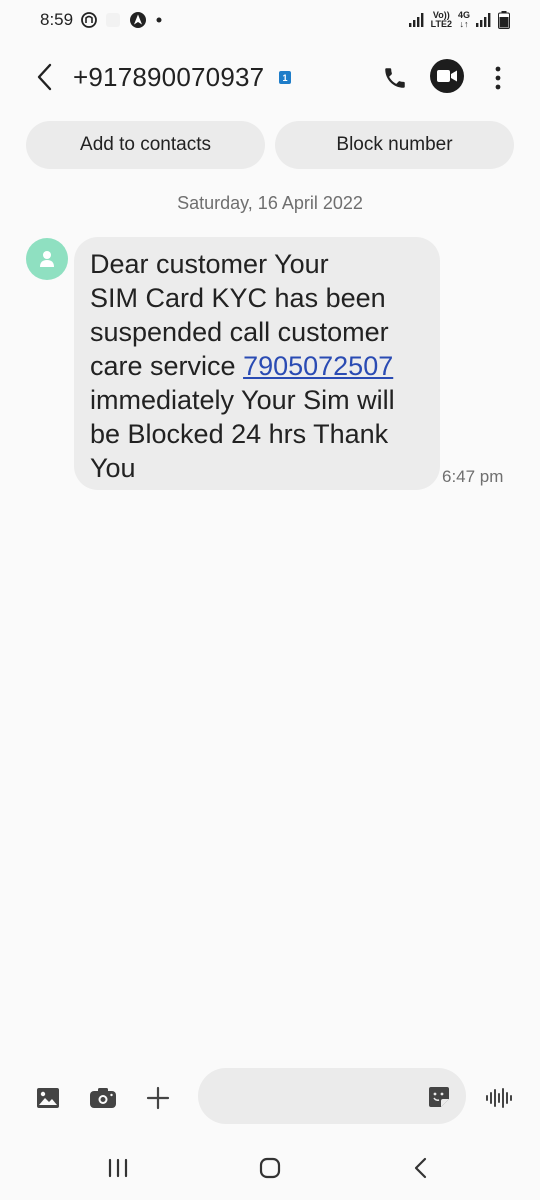 The width and height of the screenshot is (540, 1200). I want to click on recent-apps-button, so click(118, 1168).